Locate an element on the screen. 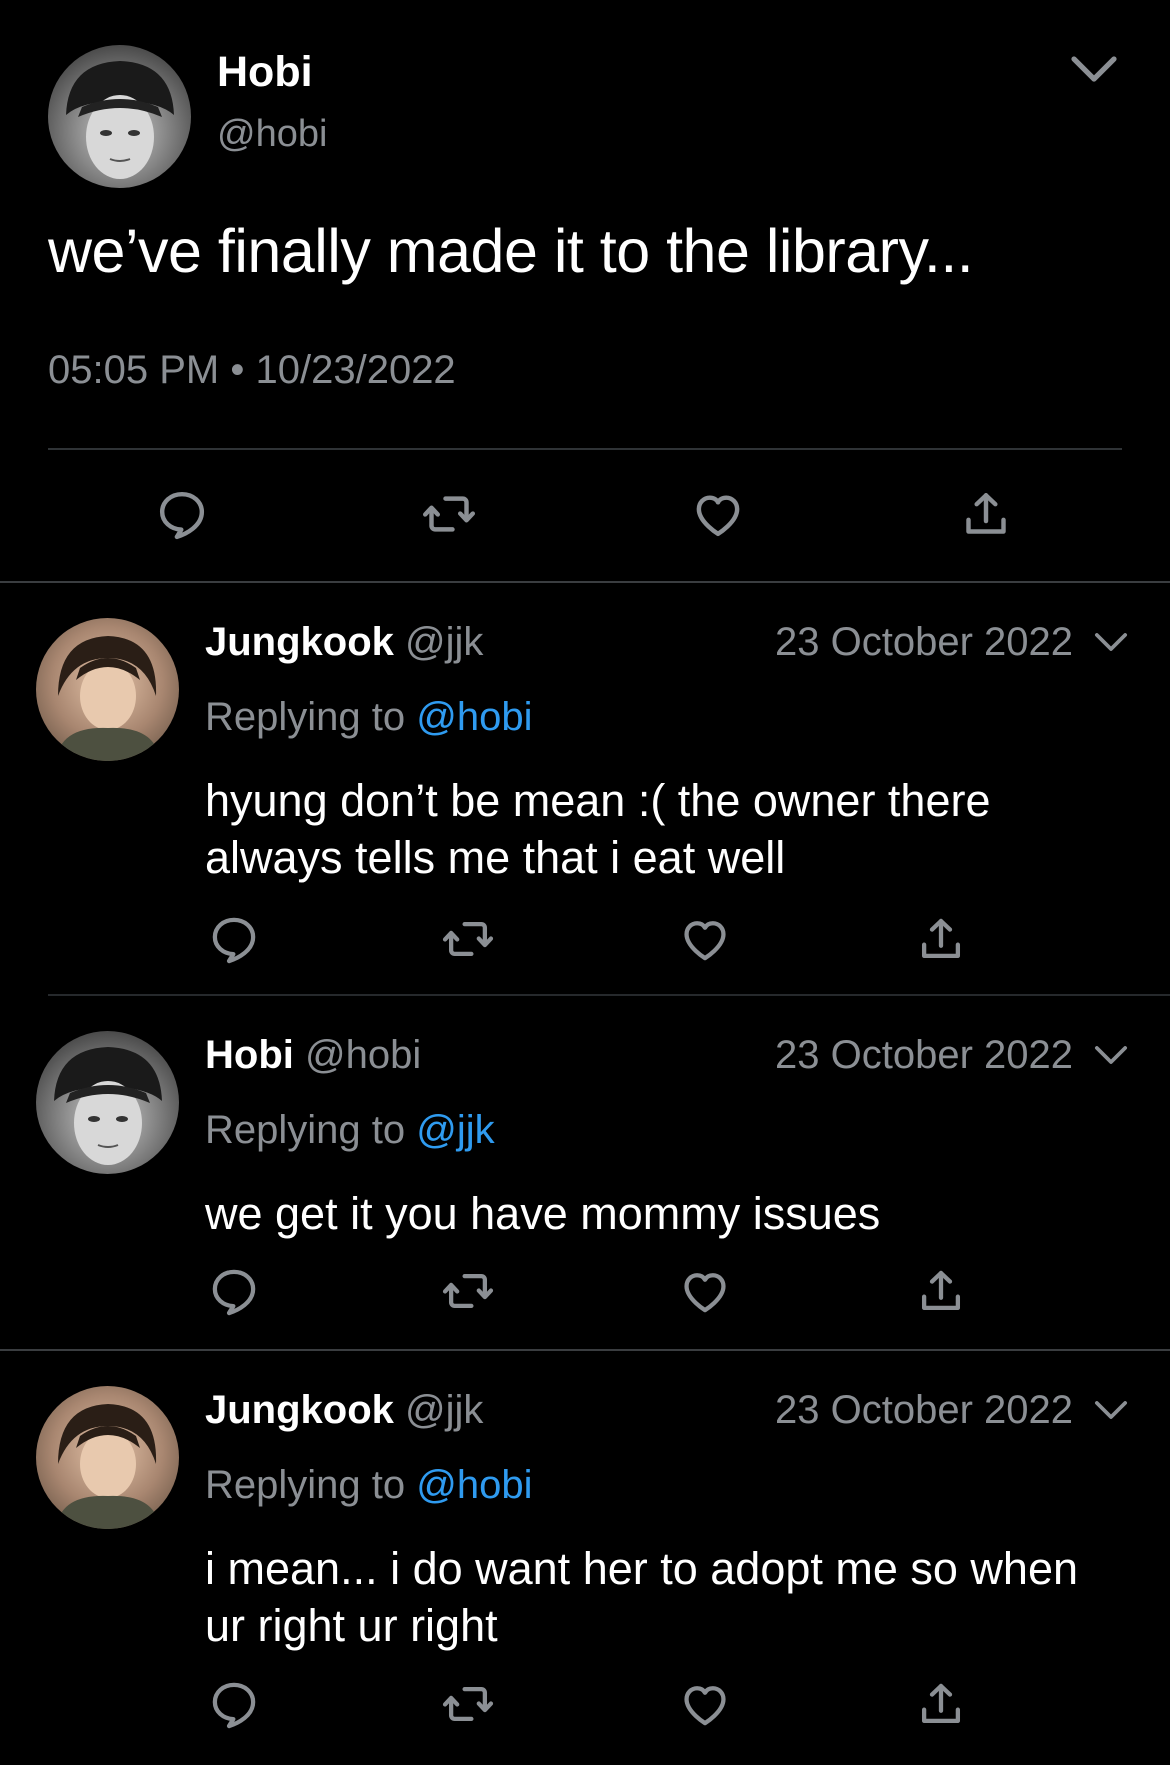 The height and width of the screenshot is (1765, 1170). replying-to: Replying to @jjk is located at coordinates (350, 1130).